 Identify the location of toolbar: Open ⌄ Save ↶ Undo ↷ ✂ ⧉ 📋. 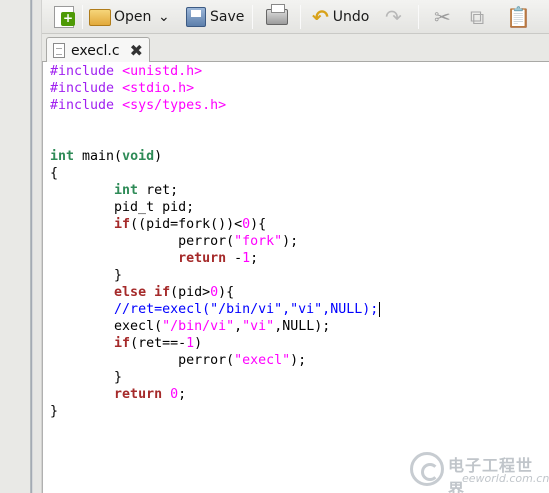
(295, 17).